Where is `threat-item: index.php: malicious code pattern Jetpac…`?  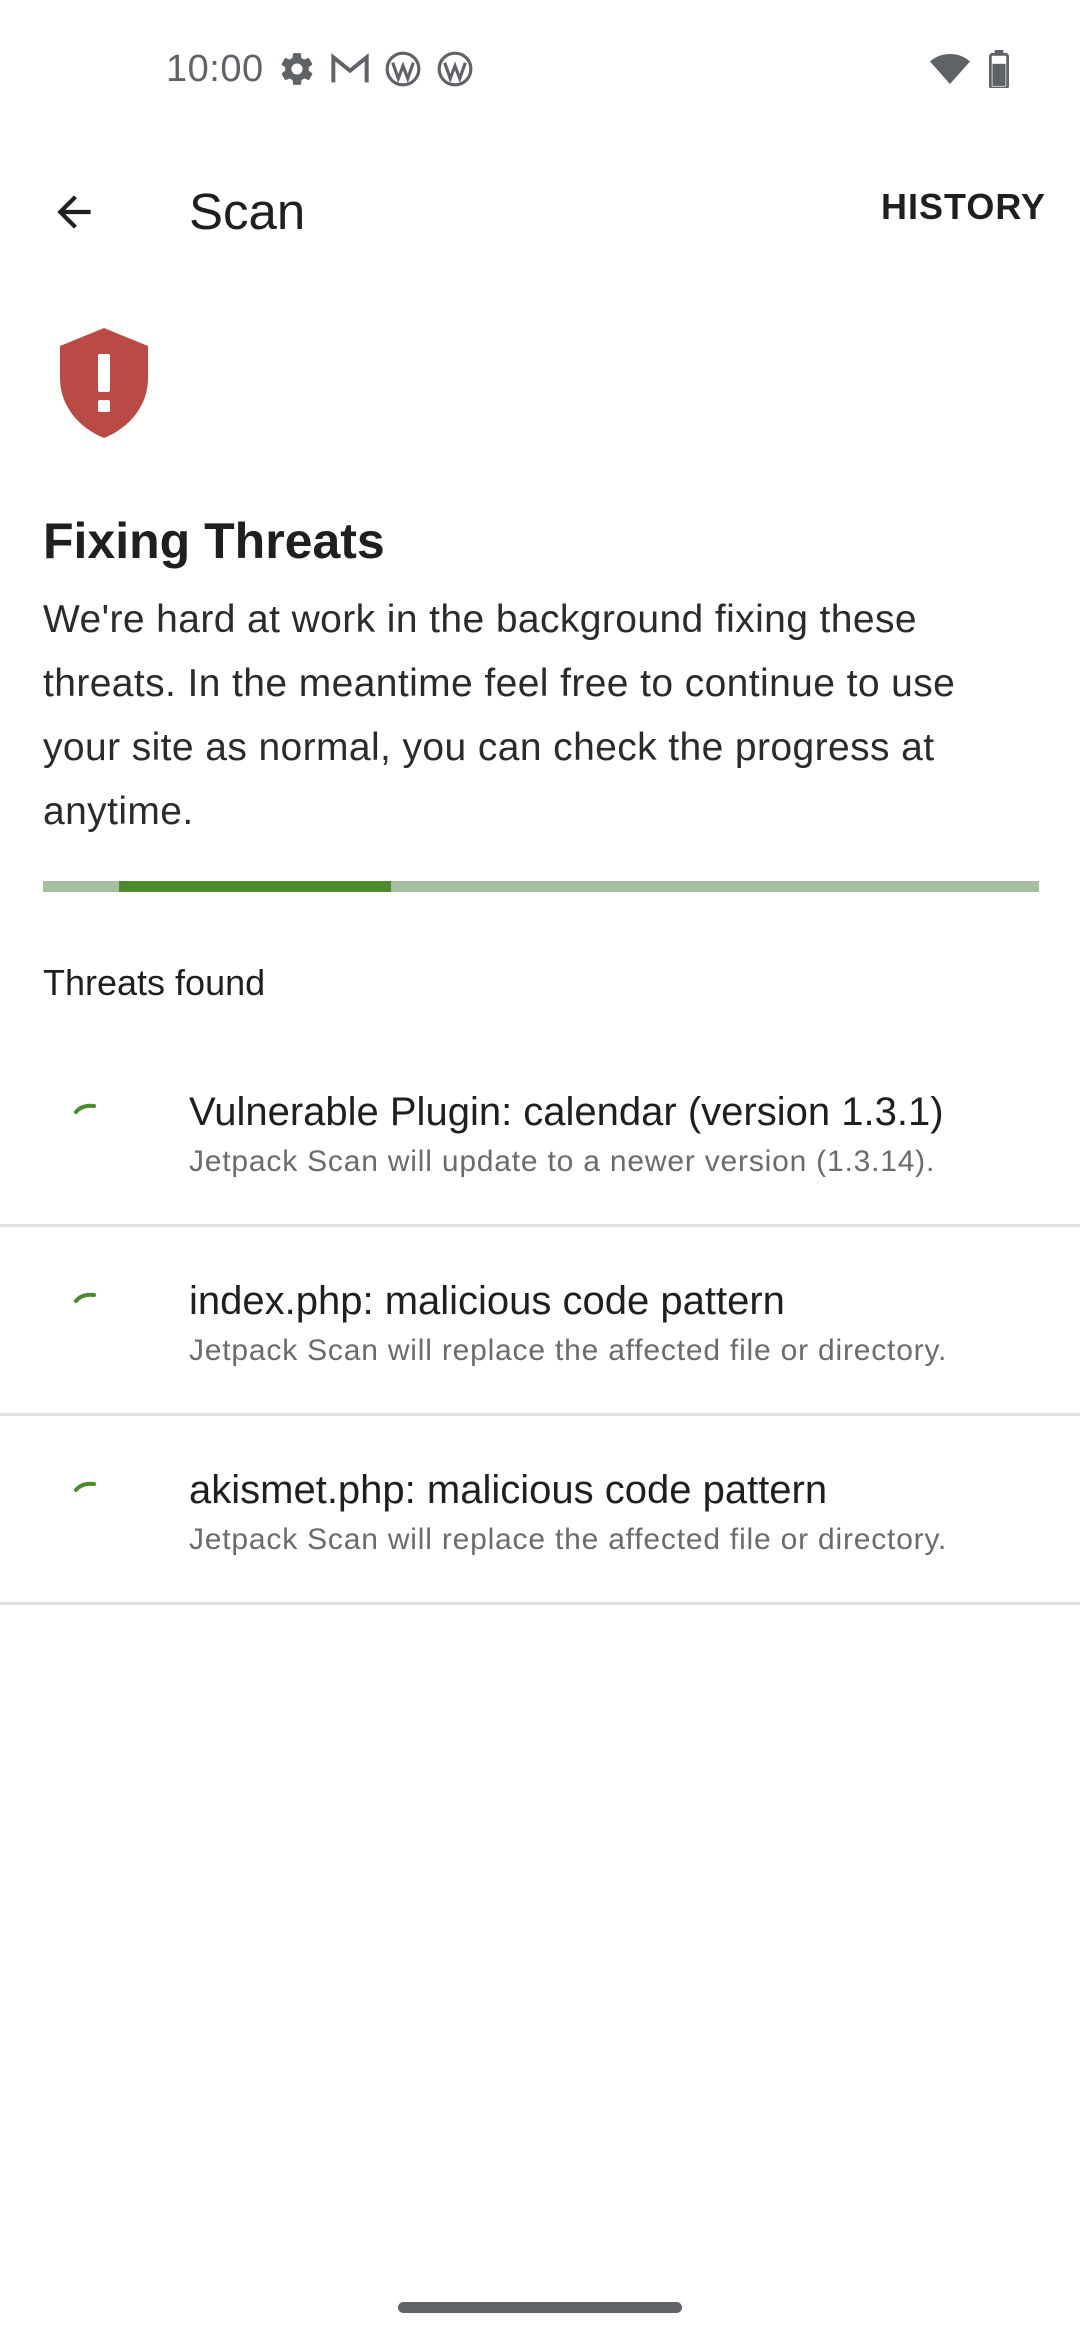
threat-item: index.php: malicious code pattern Jetpac… is located at coordinates (540, 1321).